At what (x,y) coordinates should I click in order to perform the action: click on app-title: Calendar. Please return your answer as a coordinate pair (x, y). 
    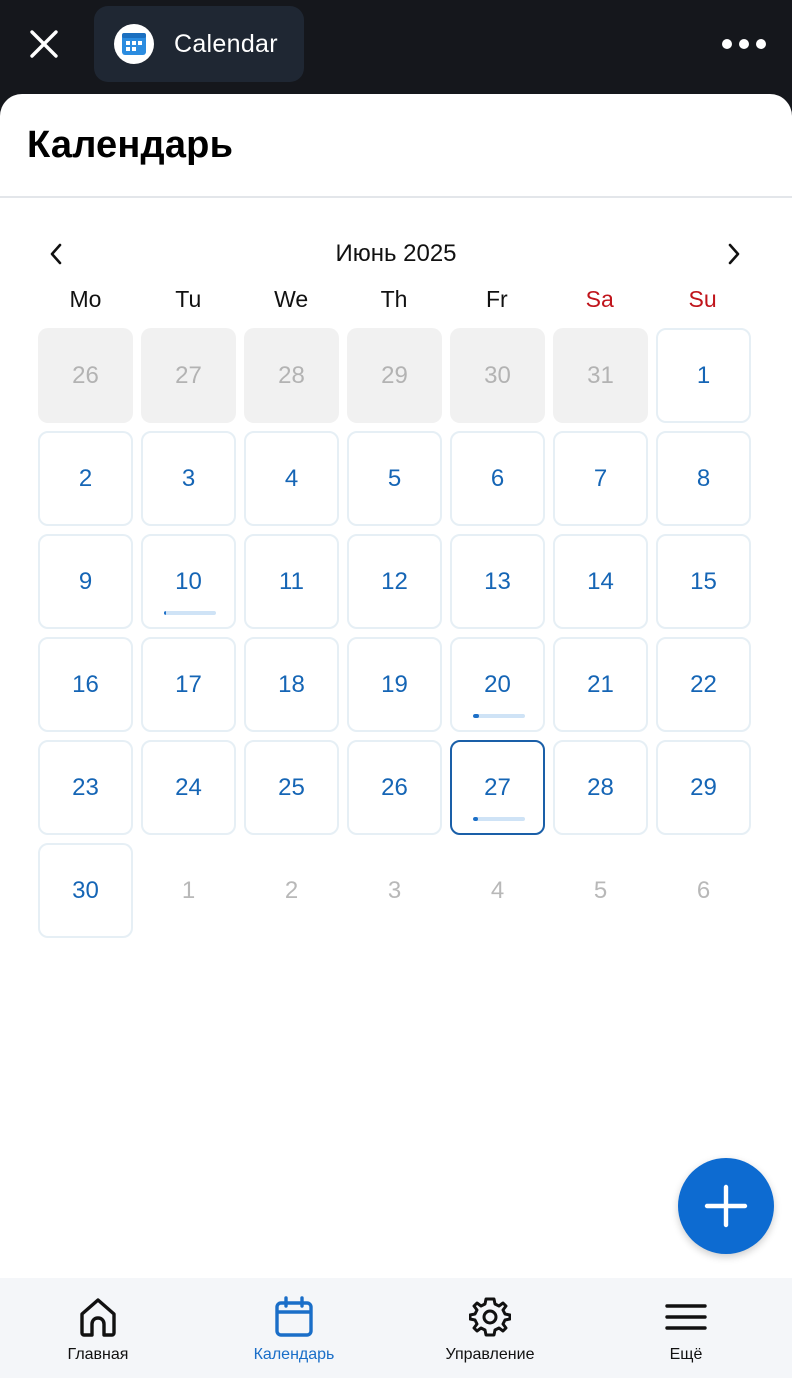
    Looking at the image, I should click on (226, 43).